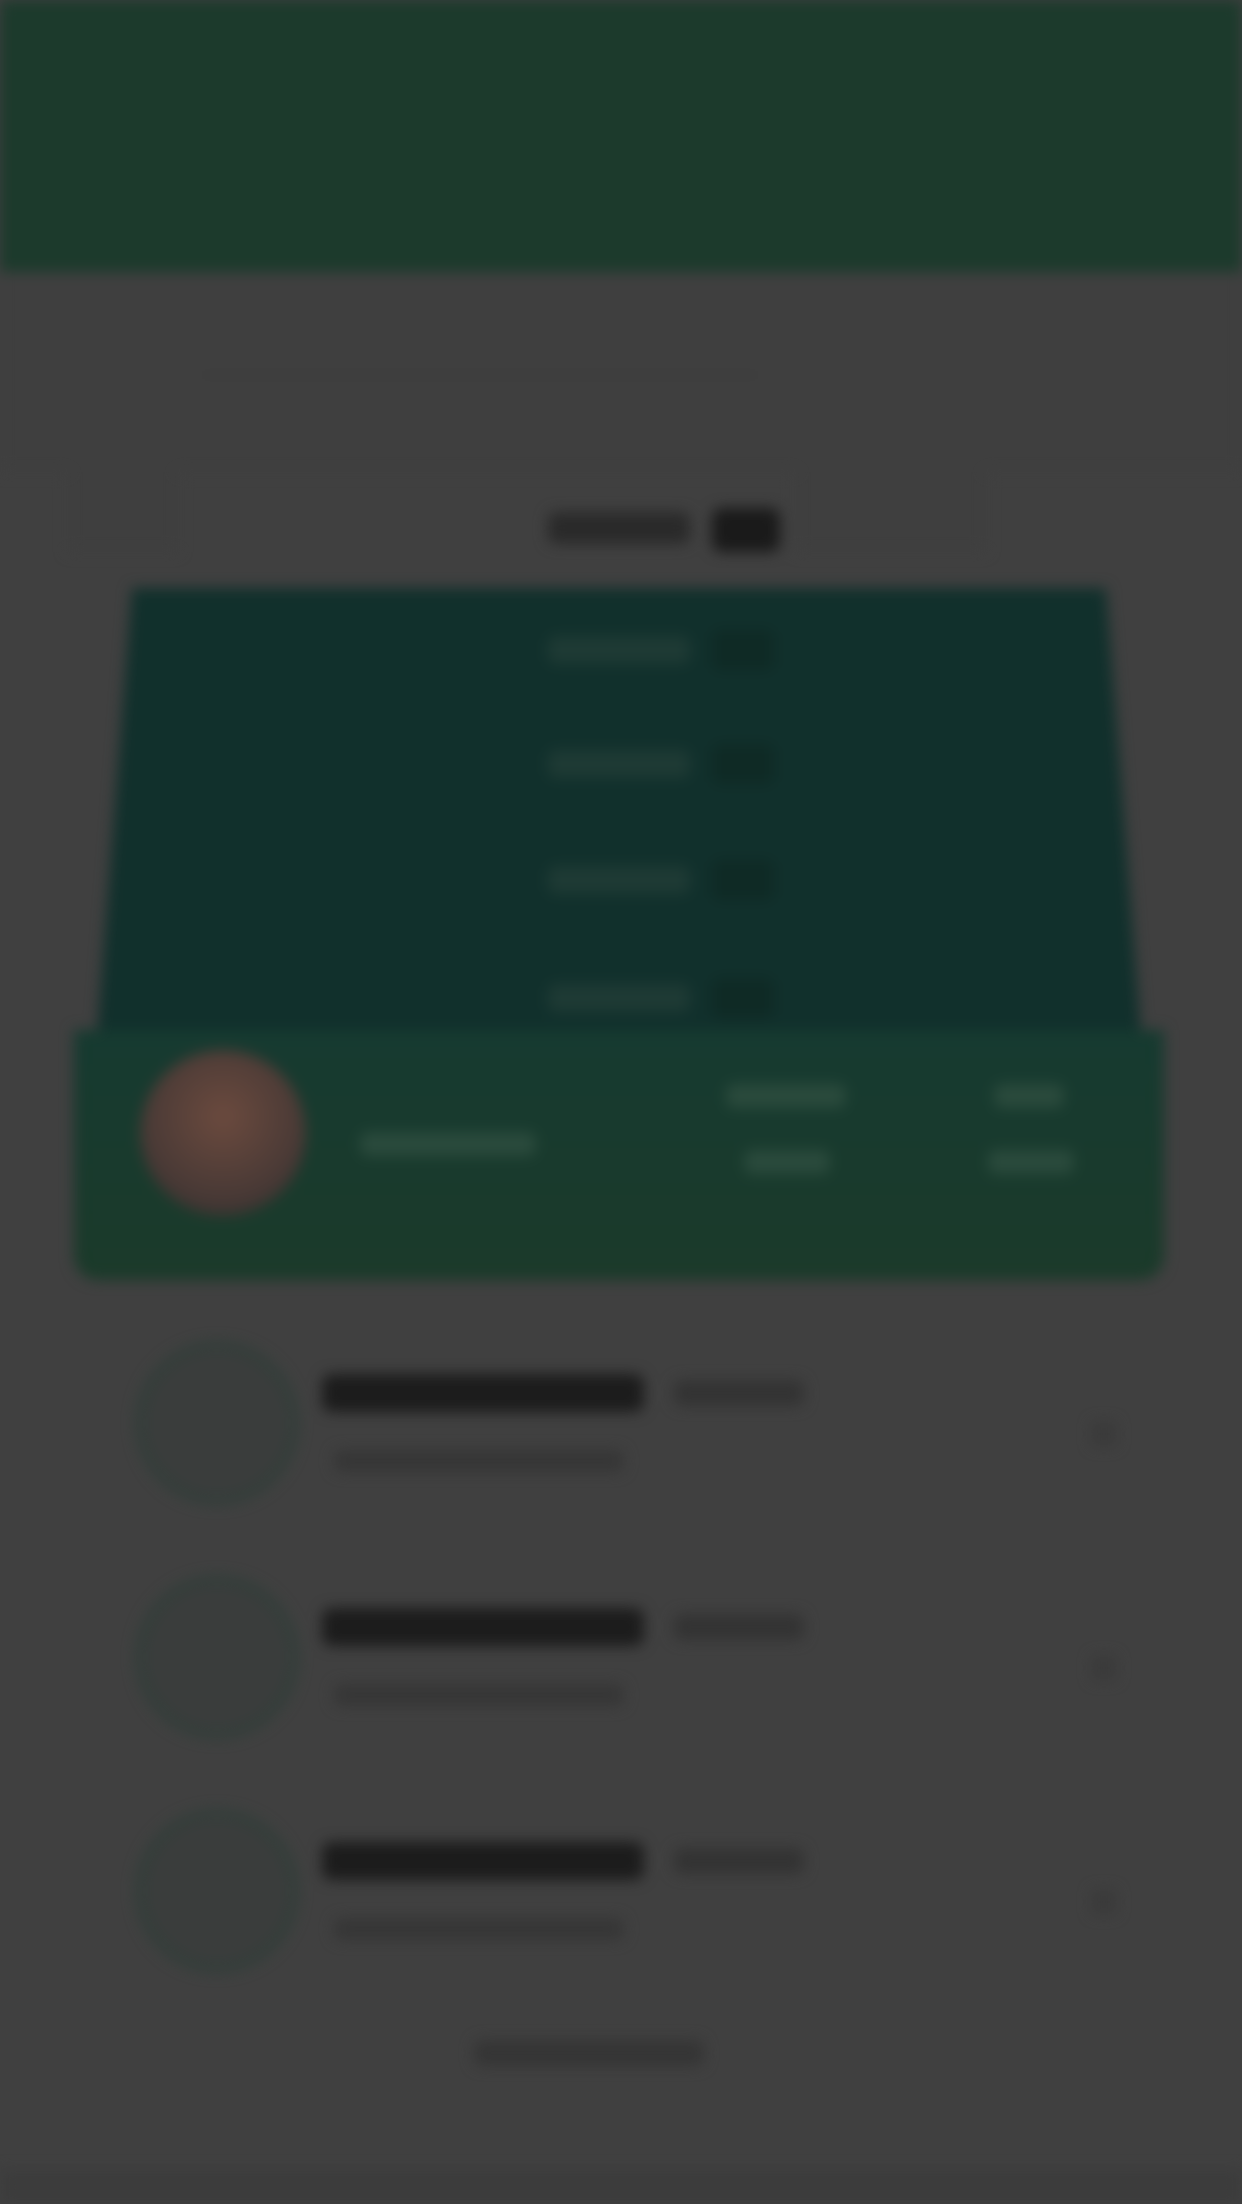  Describe the element at coordinates (619, 528) in the screenshot. I see `section-title` at that location.